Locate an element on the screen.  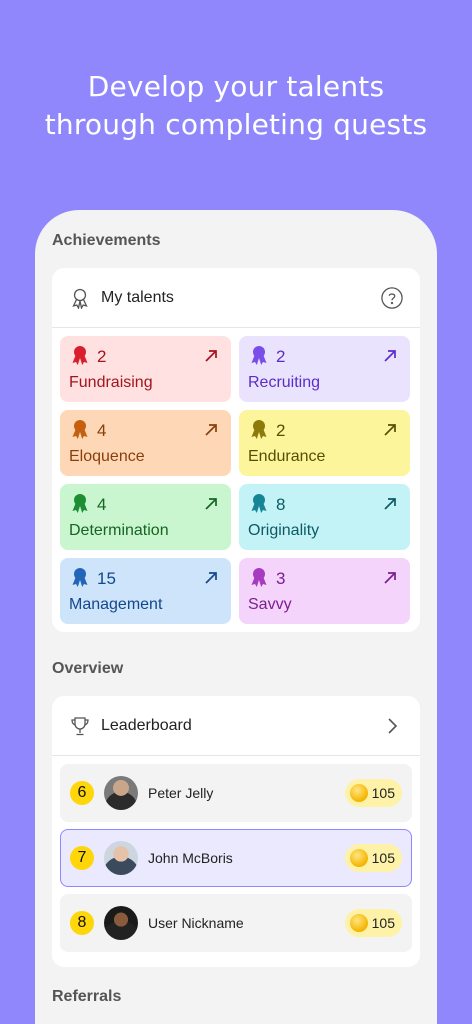
talent-tile: 2 Recruiting is located at coordinates (324, 369).